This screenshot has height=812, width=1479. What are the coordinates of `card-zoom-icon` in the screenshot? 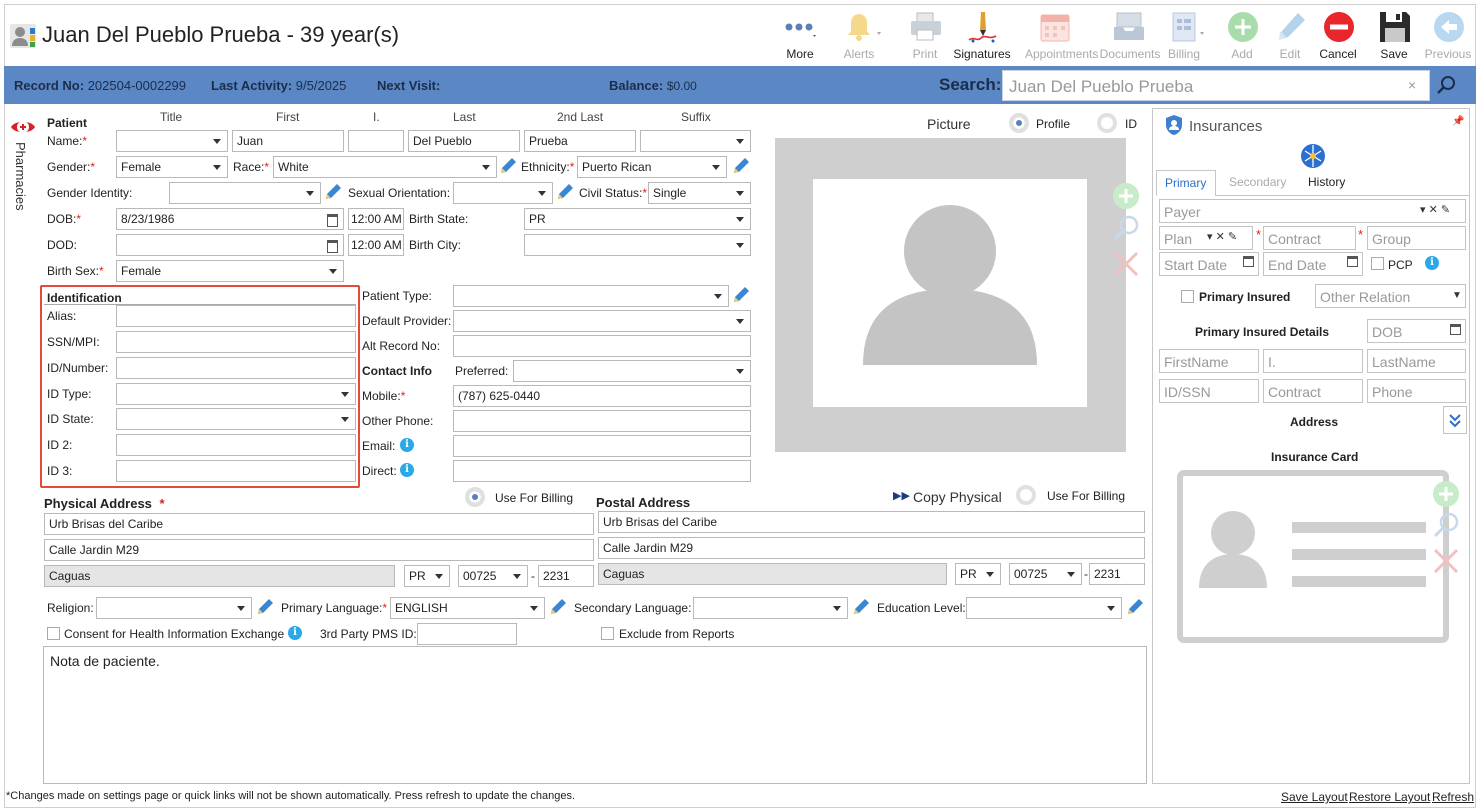 It's located at (1446, 525).